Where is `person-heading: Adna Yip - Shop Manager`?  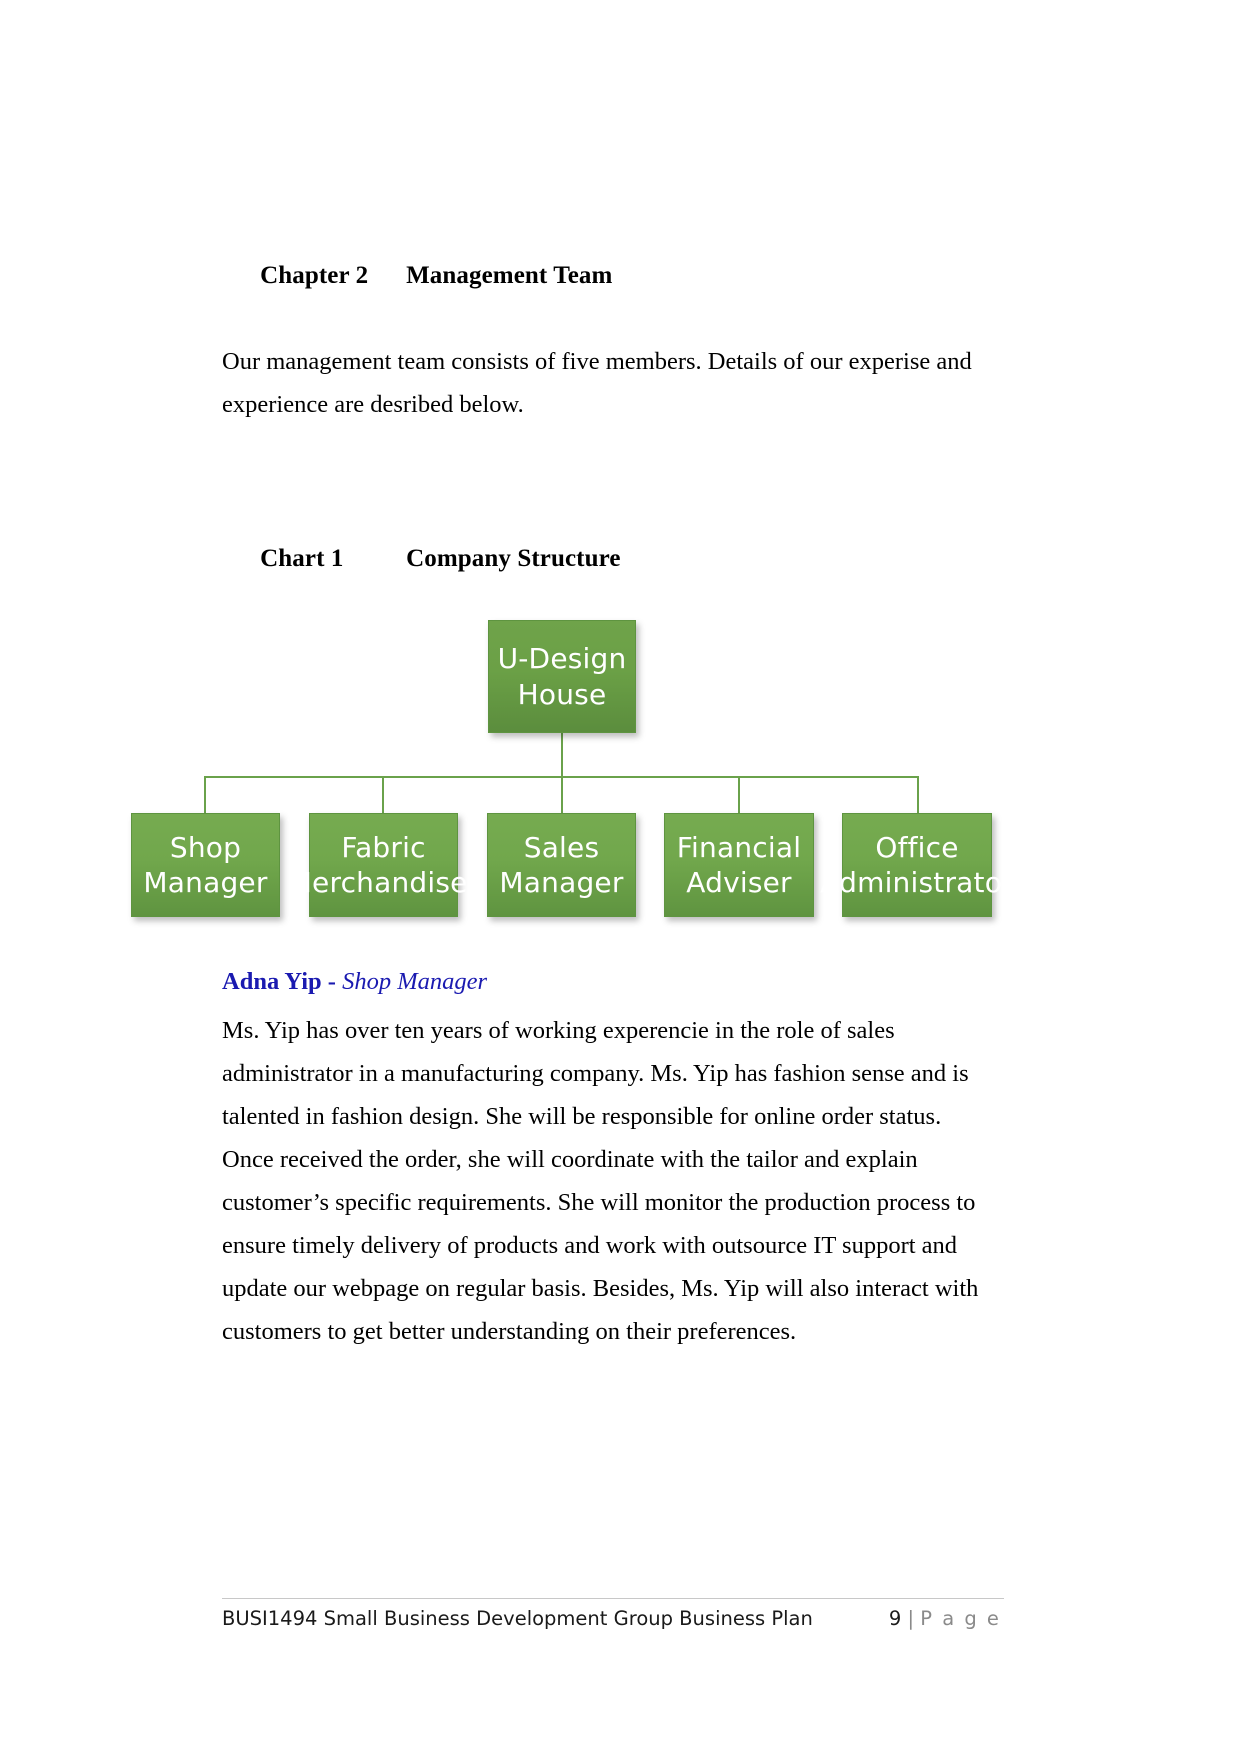
person-heading: Adna Yip - Shop Manager is located at coordinates (613, 982).